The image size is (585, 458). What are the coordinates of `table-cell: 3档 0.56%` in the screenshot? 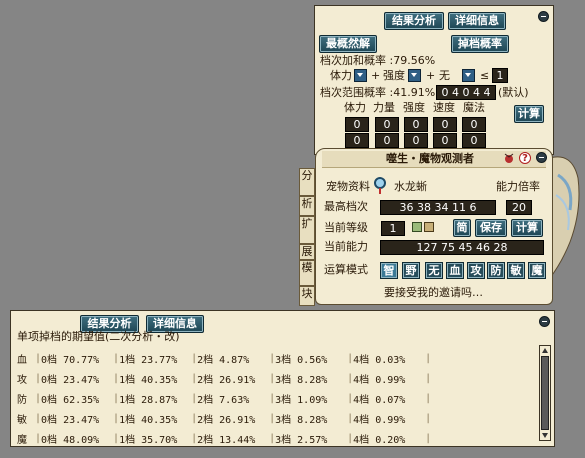 It's located at (301, 360).